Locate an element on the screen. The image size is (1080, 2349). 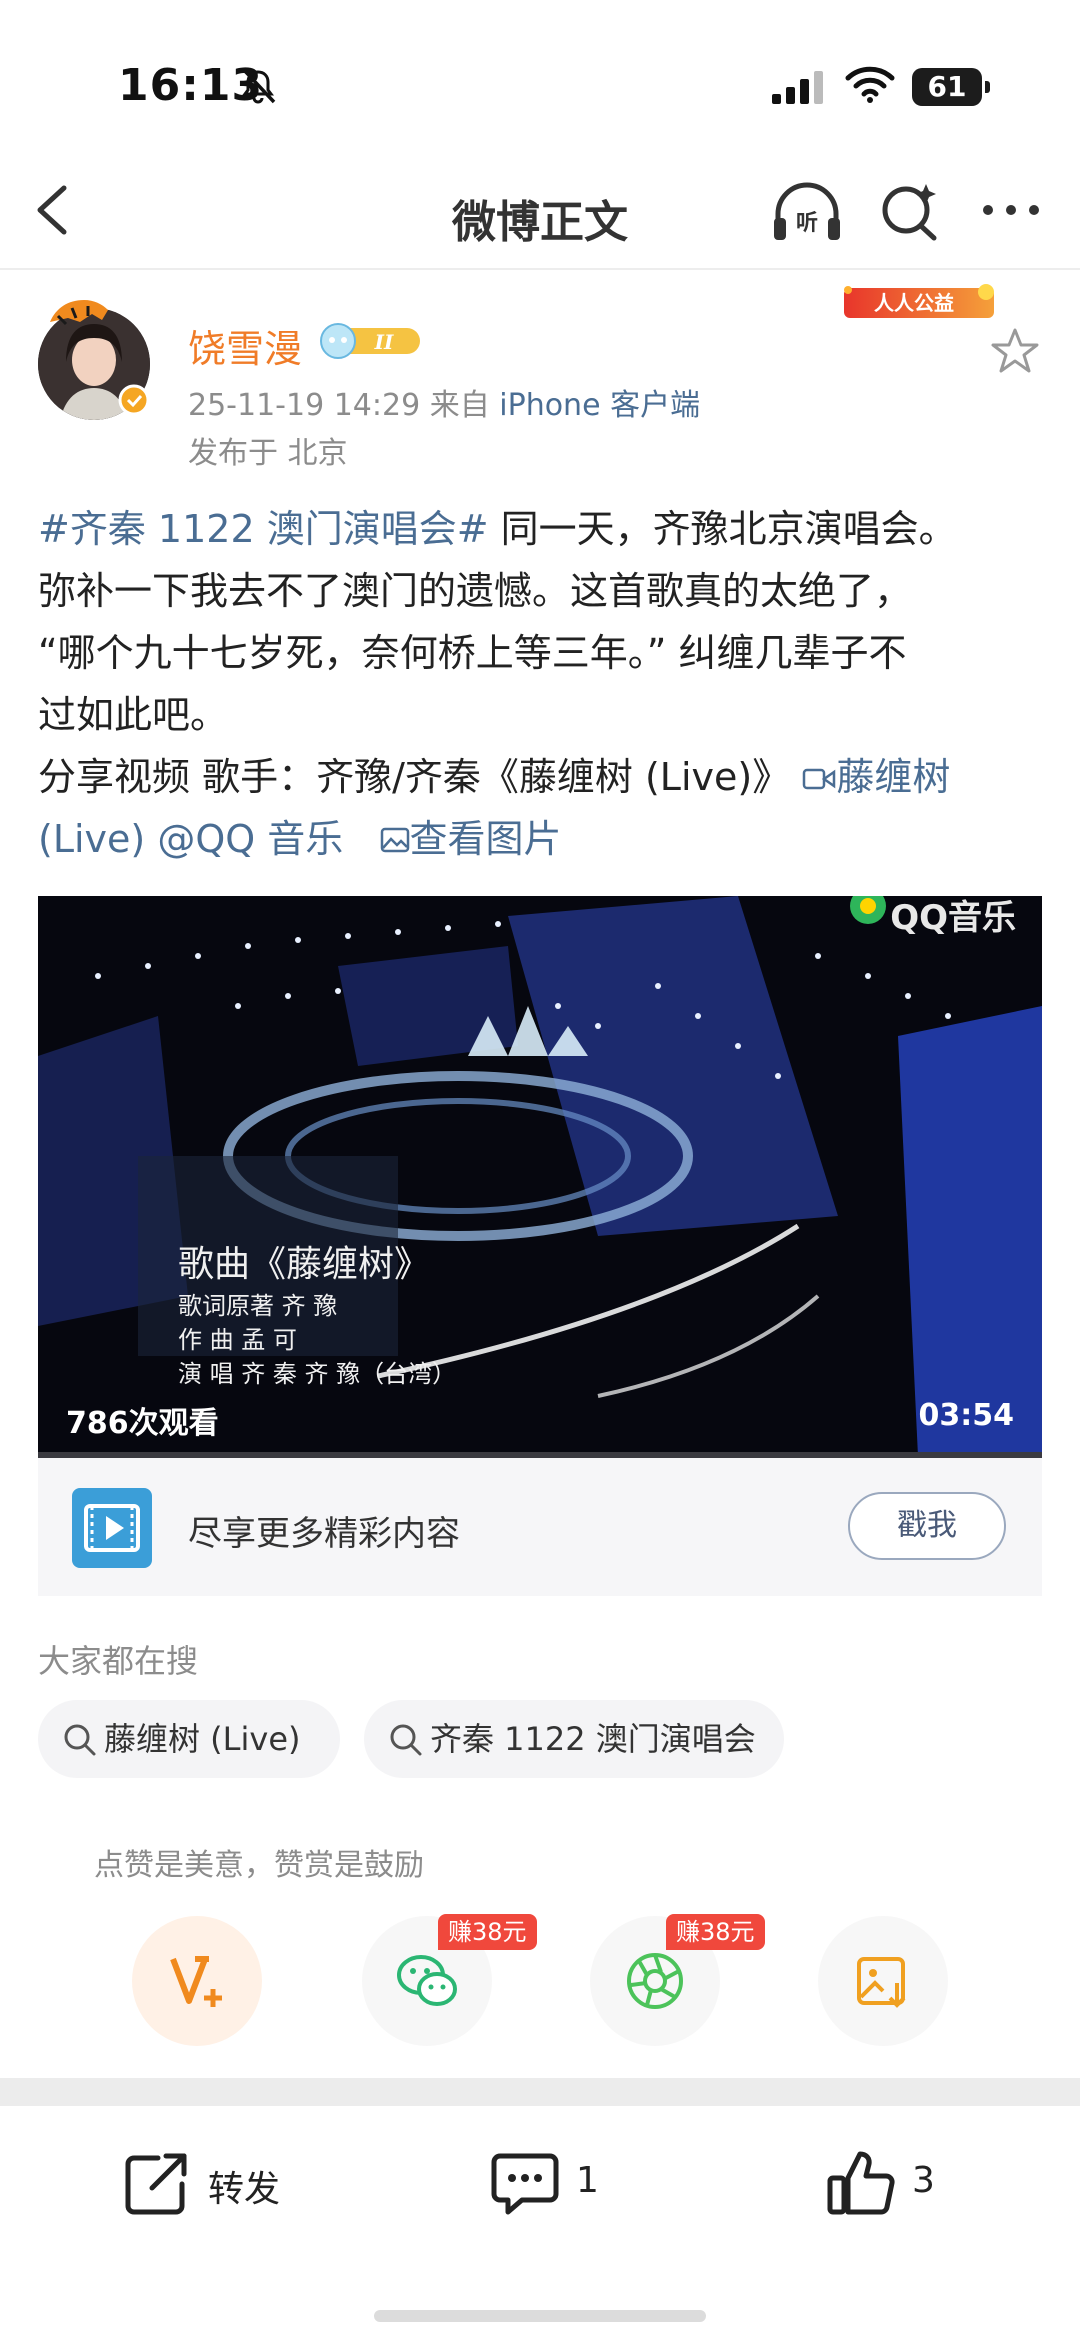
charity-badge-label: 人人公益 is located at coordinates (914, 303).